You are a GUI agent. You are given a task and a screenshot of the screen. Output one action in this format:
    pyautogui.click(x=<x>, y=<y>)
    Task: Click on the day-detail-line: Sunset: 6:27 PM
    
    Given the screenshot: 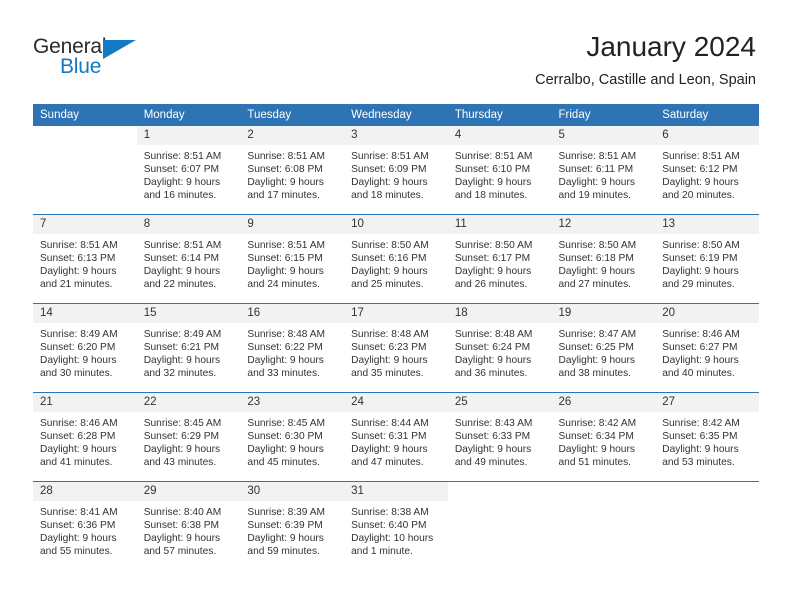 What is the action you would take?
    pyautogui.click(x=700, y=348)
    